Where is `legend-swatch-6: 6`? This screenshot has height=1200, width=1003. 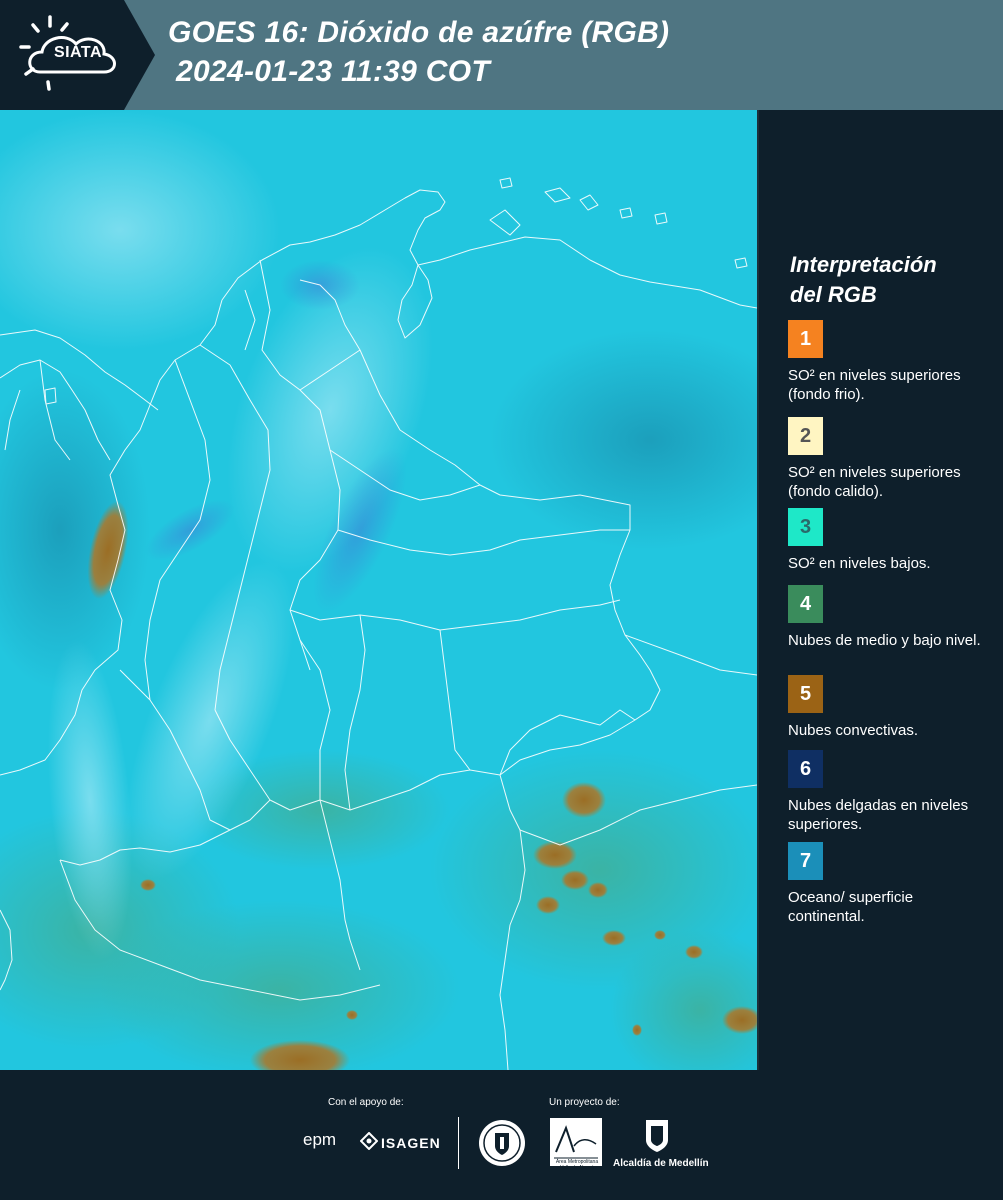 legend-swatch-6: 6 is located at coordinates (805, 769).